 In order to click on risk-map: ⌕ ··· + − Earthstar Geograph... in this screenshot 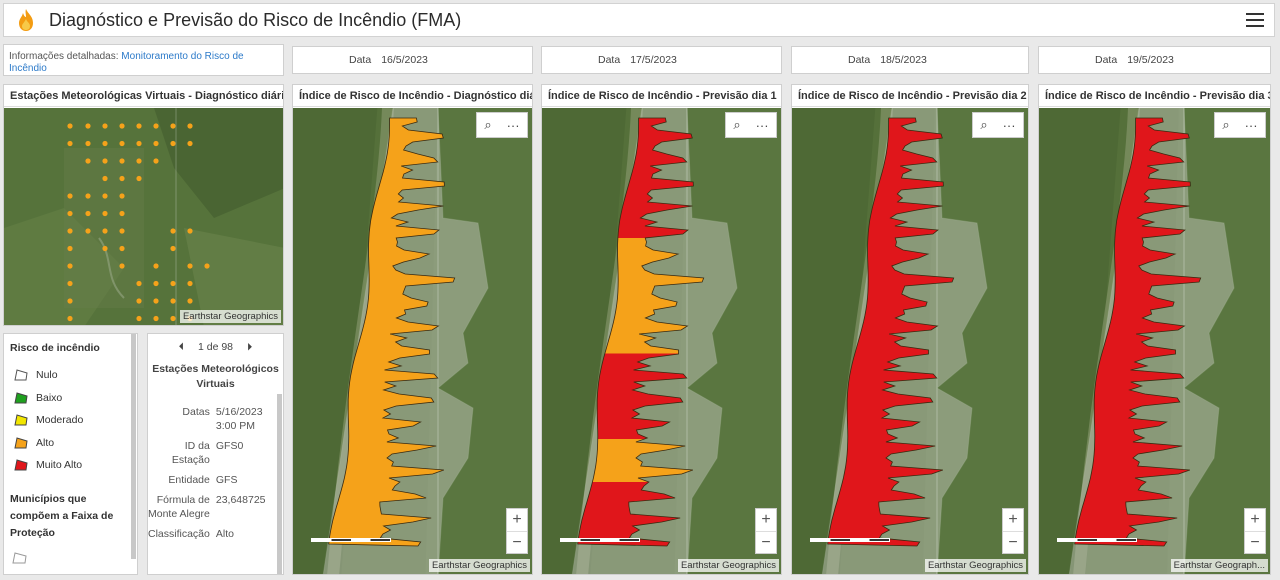, I will do `click(1154, 341)`.